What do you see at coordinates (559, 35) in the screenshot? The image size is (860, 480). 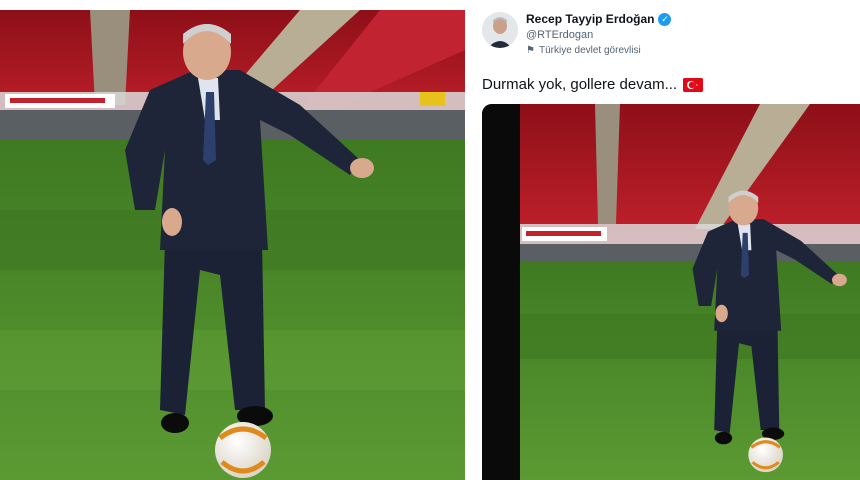 I see `user-handle: @RTErdogan` at bounding box center [559, 35].